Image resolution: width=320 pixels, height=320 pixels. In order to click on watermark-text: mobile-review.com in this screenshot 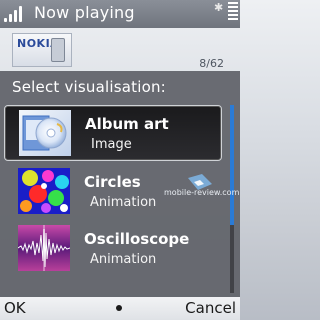, I will do `click(202, 192)`.